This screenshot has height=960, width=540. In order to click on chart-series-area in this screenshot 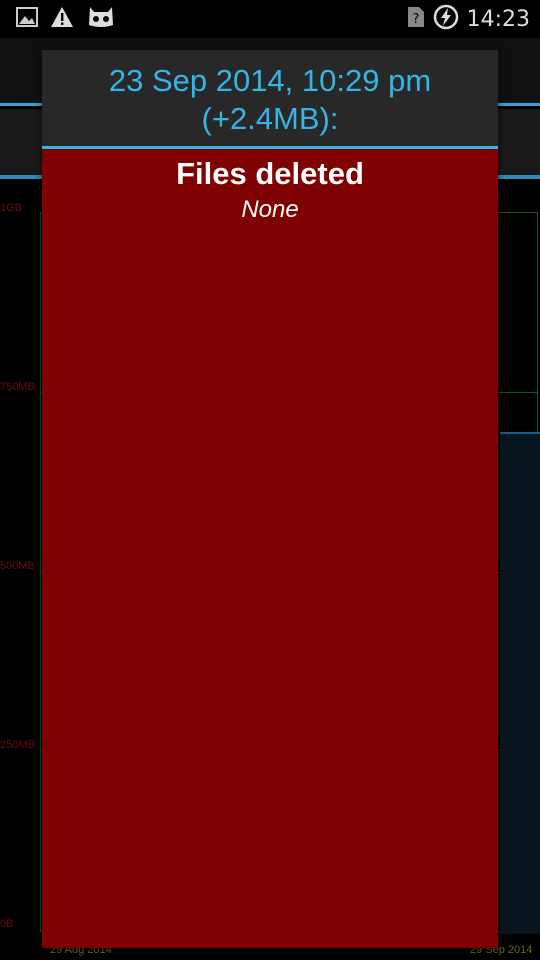, I will do `click(520, 683)`.